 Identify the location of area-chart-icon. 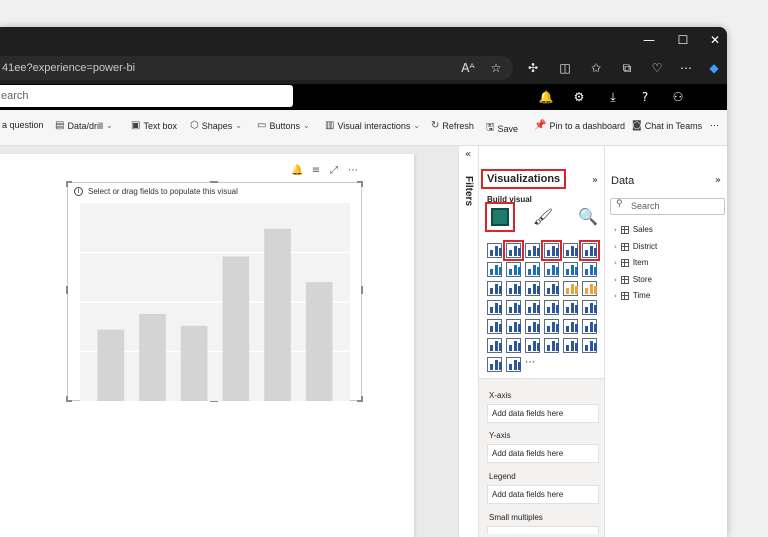
(513, 269).